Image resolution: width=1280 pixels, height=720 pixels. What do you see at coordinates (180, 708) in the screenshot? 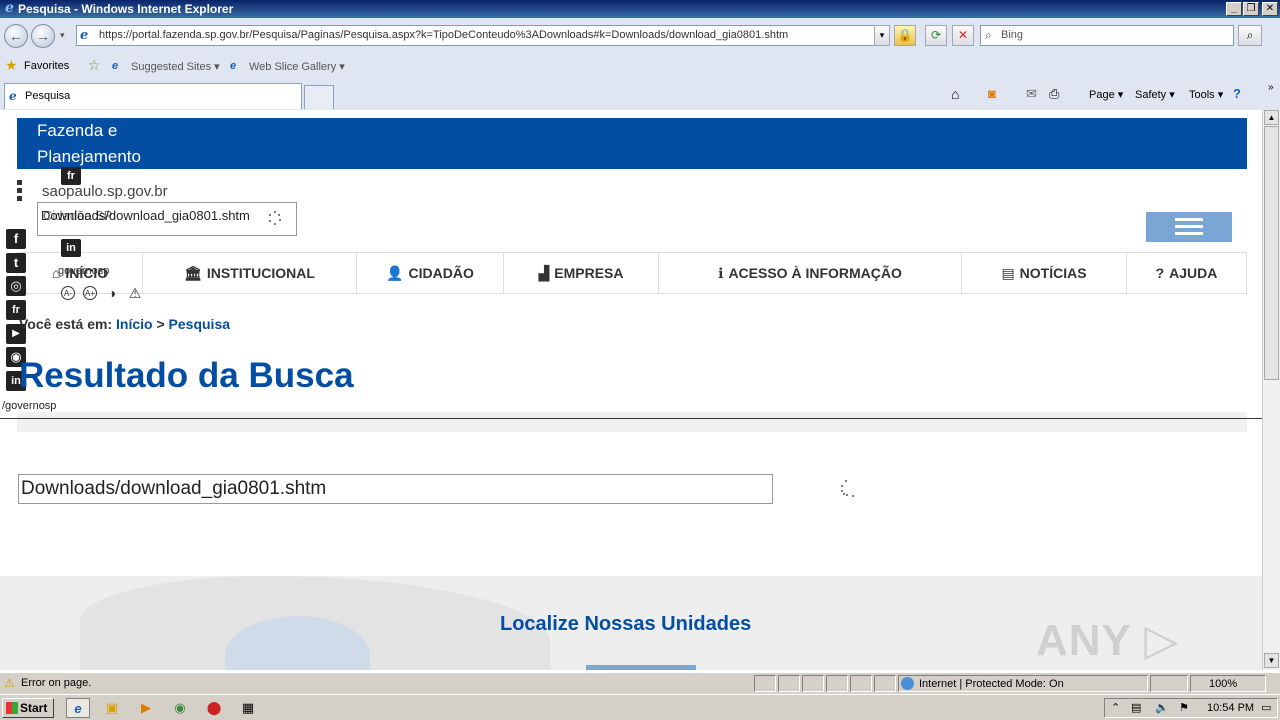
I see `chrome-taskbar-icon: ◉` at bounding box center [180, 708].